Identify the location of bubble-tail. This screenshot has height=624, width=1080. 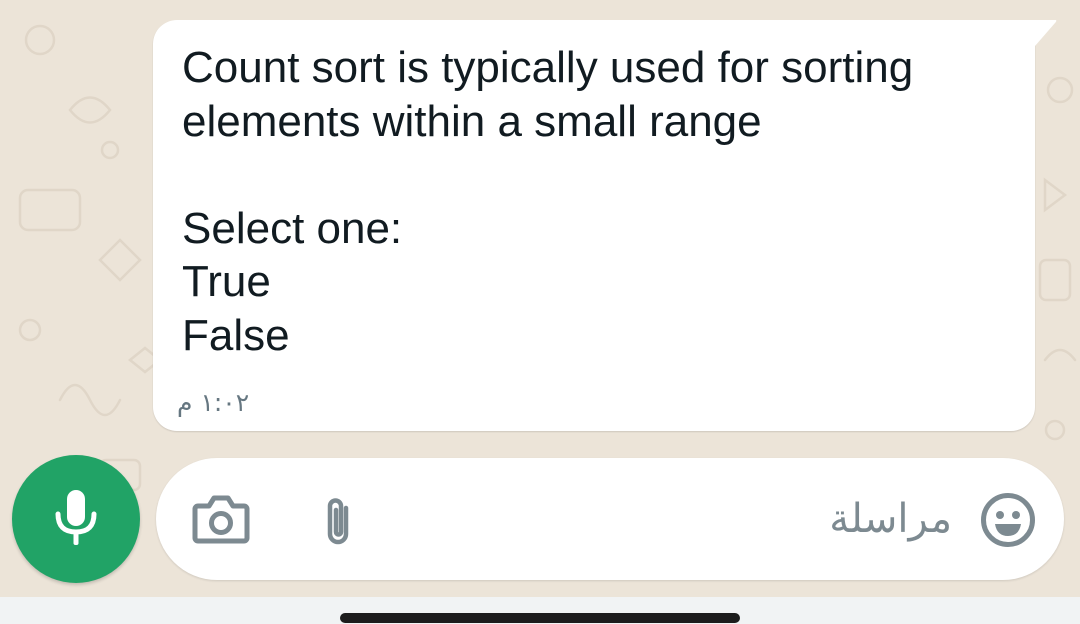
(1043, 33).